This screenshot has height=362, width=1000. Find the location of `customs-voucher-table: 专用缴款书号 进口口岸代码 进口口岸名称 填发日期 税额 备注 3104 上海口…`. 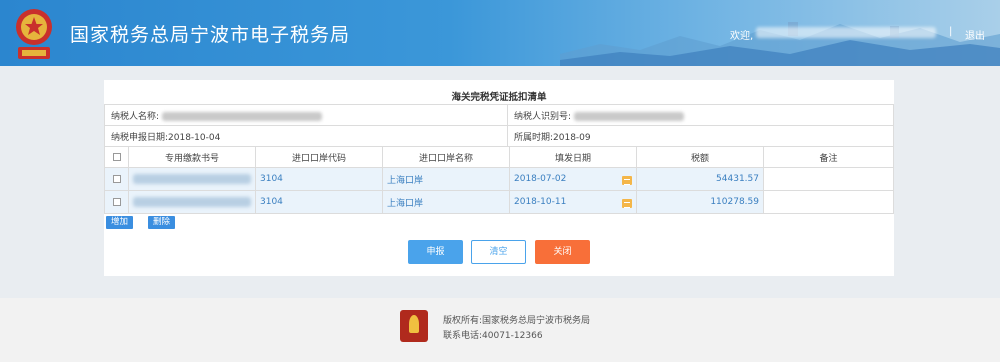

customs-voucher-table: 专用缴款书号 进口口岸代码 进口口岸名称 填发日期 税额 备注 3104 上海口… is located at coordinates (499, 180).